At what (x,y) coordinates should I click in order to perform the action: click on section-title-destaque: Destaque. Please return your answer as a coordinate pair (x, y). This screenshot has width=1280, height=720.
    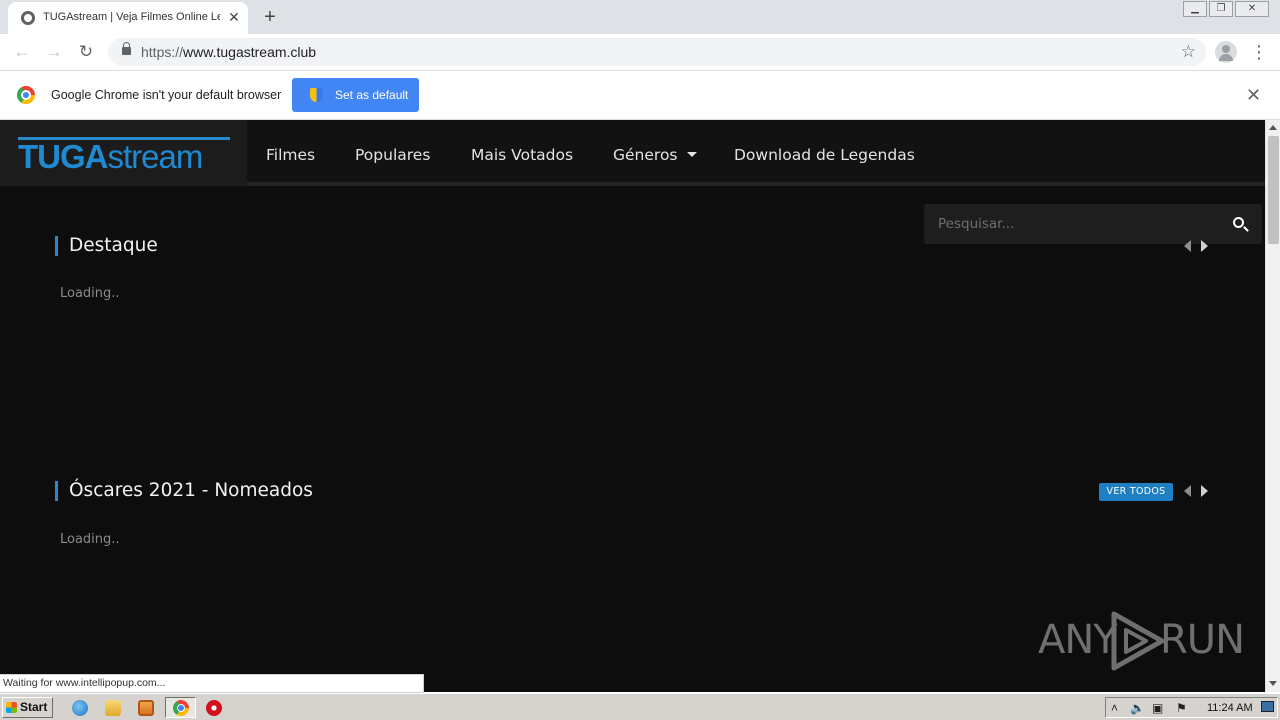
    Looking at the image, I should click on (106, 246).